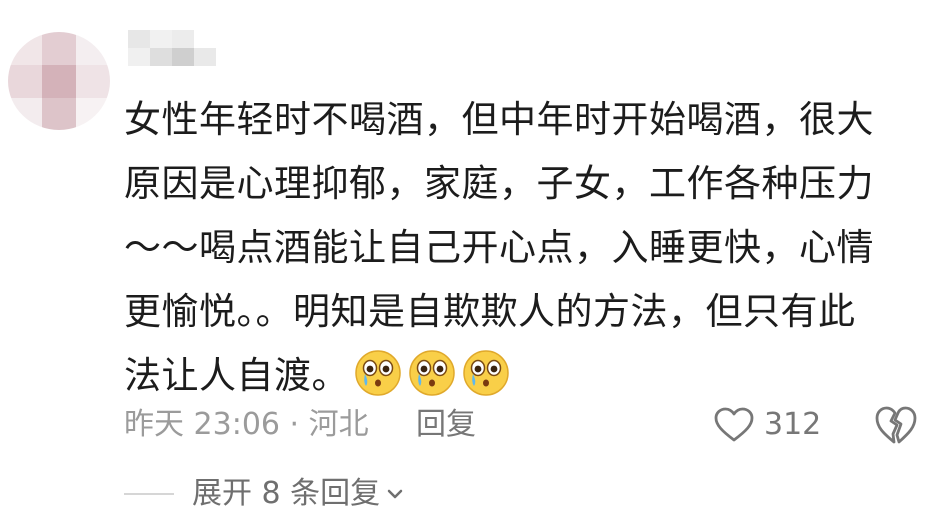  What do you see at coordinates (499, 183) in the screenshot?
I see `comment-line: 原因是心理抑郁，家庭，子女，工作各种压力` at bounding box center [499, 183].